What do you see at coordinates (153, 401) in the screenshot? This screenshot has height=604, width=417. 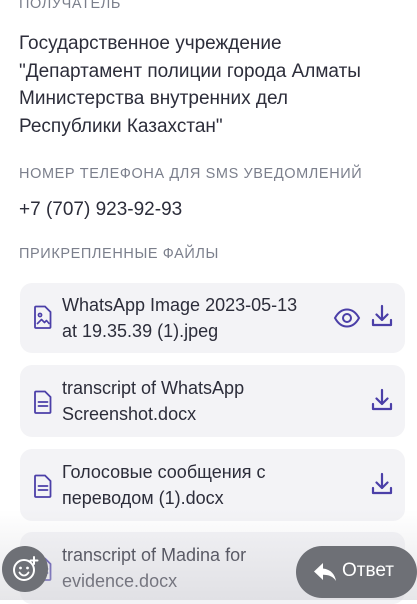 I see `attachment-name: transcript of WhatsApp Screenshot.docx` at bounding box center [153, 401].